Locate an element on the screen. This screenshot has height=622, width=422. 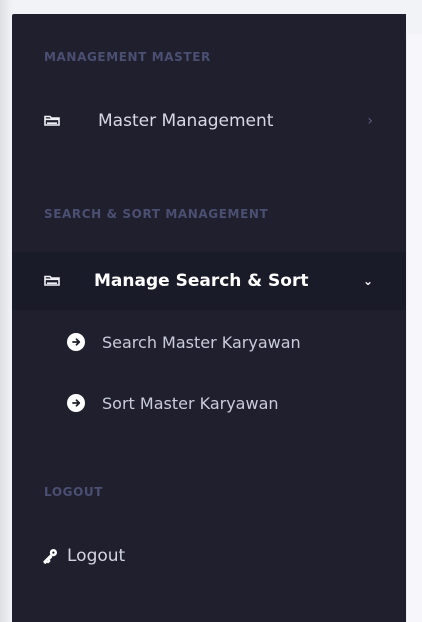
subitem-label: Search Master Karyawan is located at coordinates (201, 342).